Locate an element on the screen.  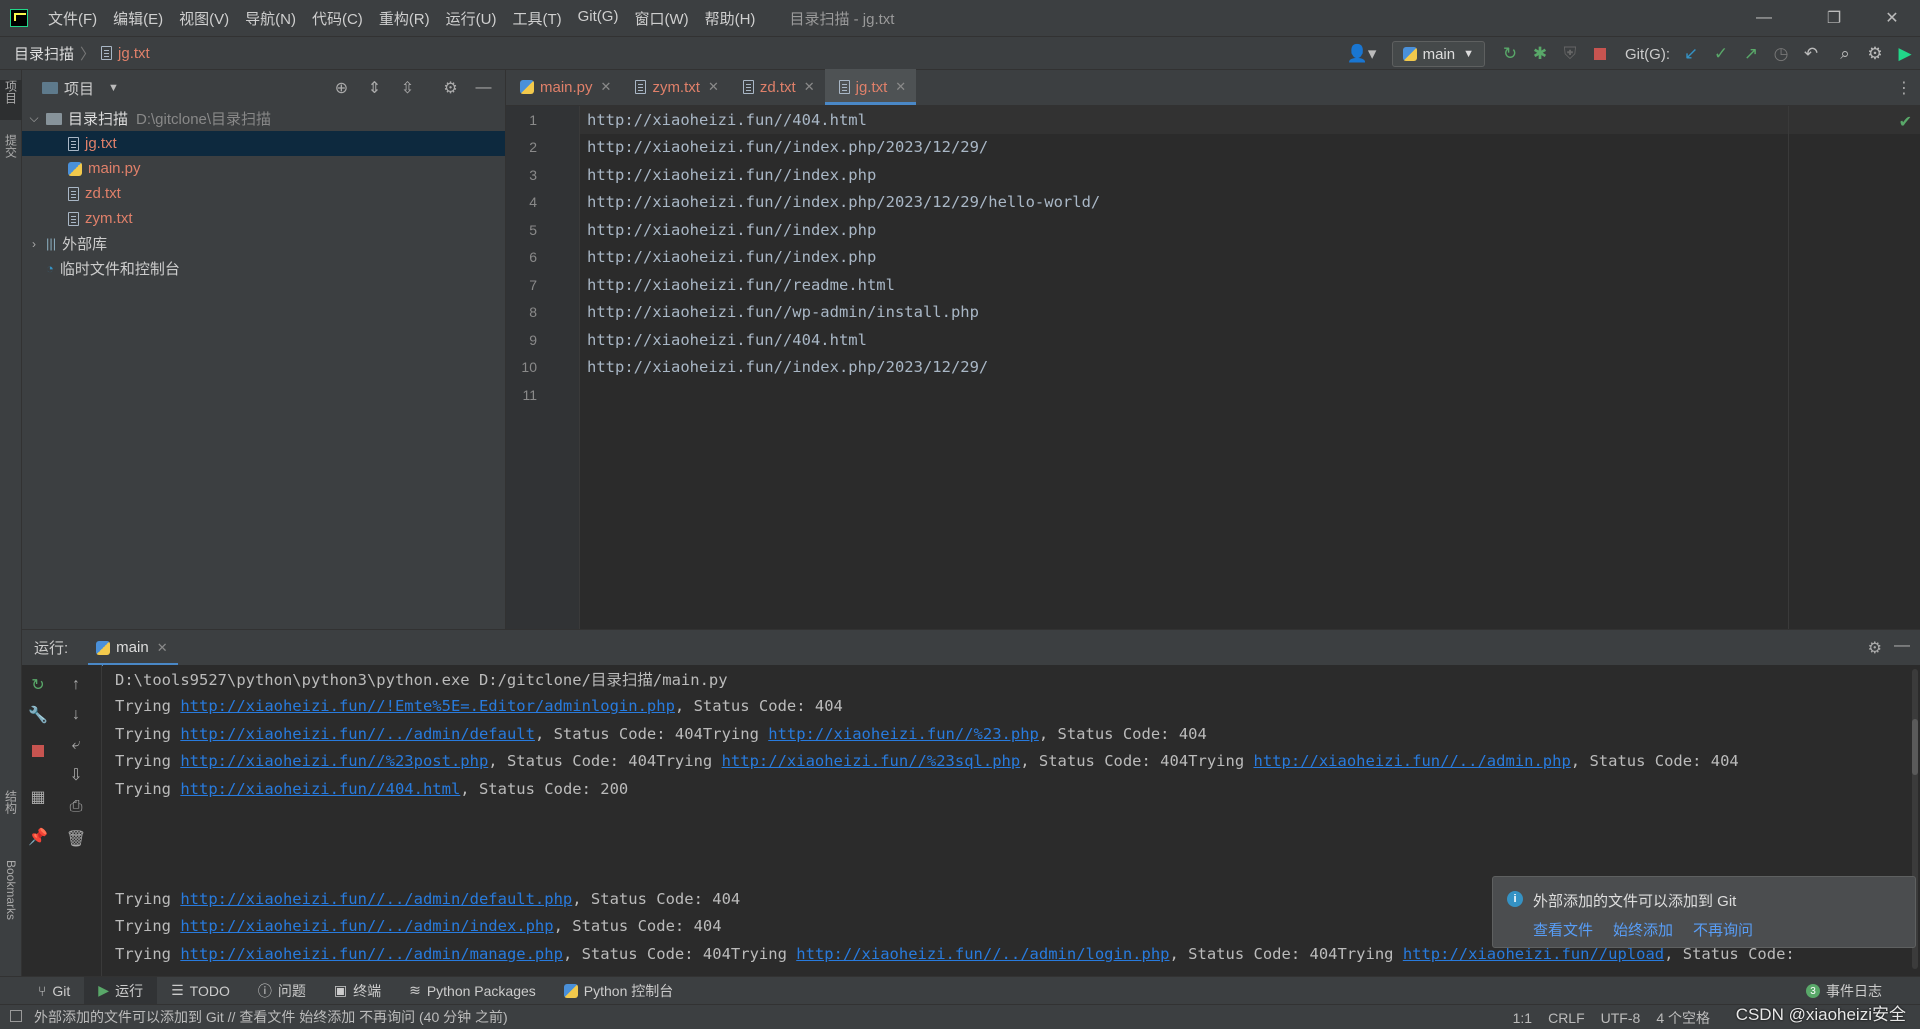
console-link: http://xiaoheizi.fun//%23sql.php is located at coordinates (871, 761).